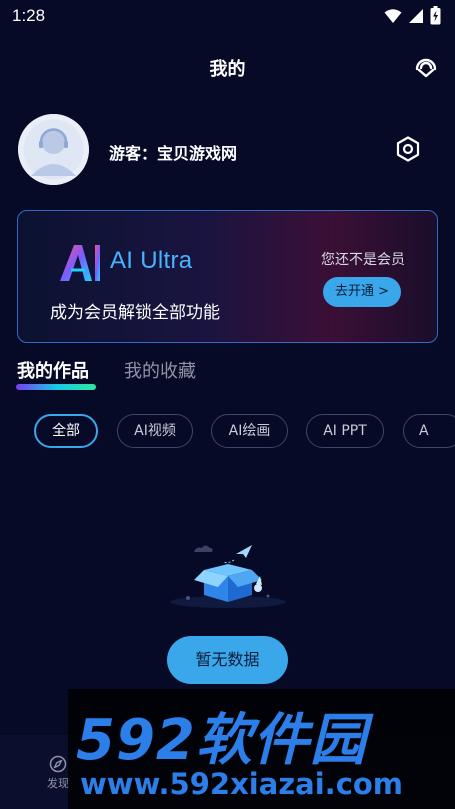  Describe the element at coordinates (393, 15) in the screenshot. I see `wifi-icon` at that location.